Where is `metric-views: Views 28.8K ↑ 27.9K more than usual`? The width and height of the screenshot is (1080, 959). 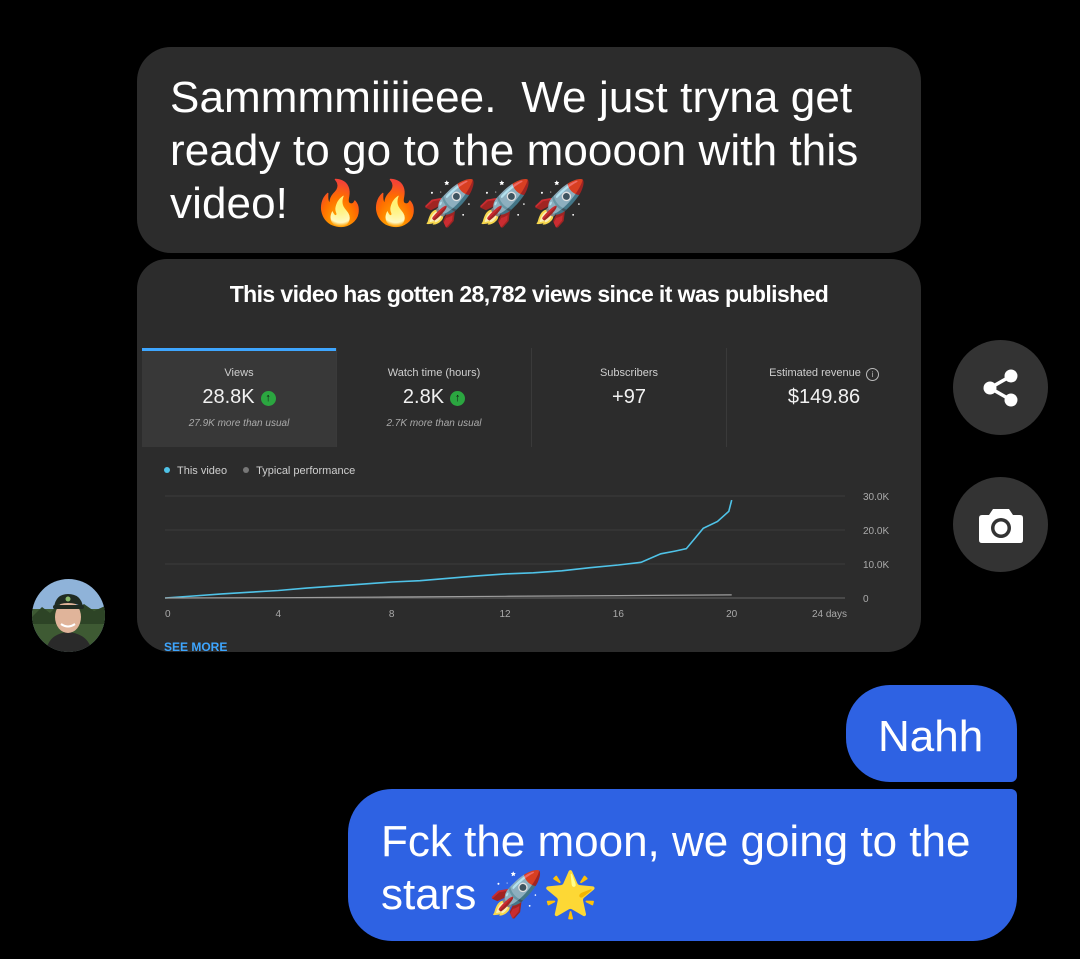 metric-views: Views 28.8K ↑ 27.9K more than usual is located at coordinates (239, 397).